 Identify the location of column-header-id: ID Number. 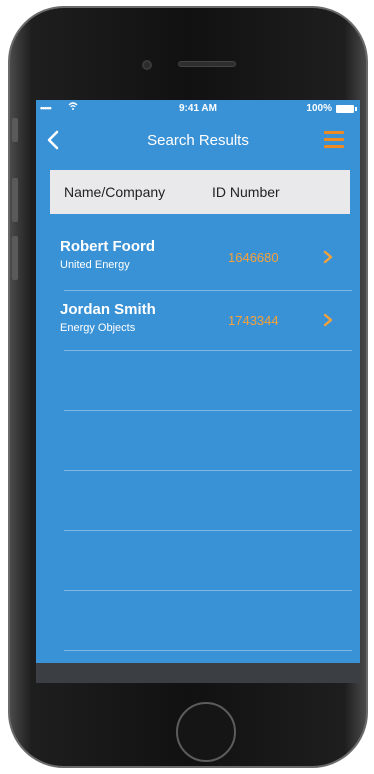
(246, 192).